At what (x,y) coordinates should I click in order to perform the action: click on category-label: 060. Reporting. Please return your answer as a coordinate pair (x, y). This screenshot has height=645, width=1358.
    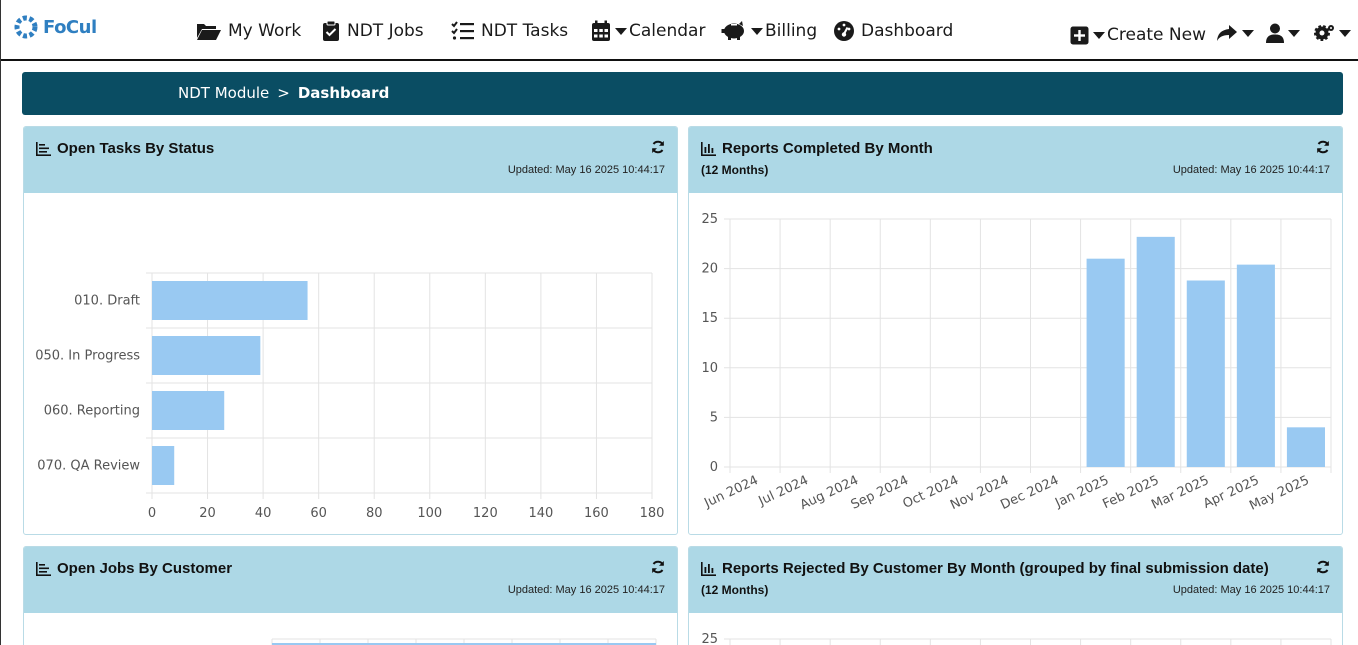
    Looking at the image, I should click on (92, 411).